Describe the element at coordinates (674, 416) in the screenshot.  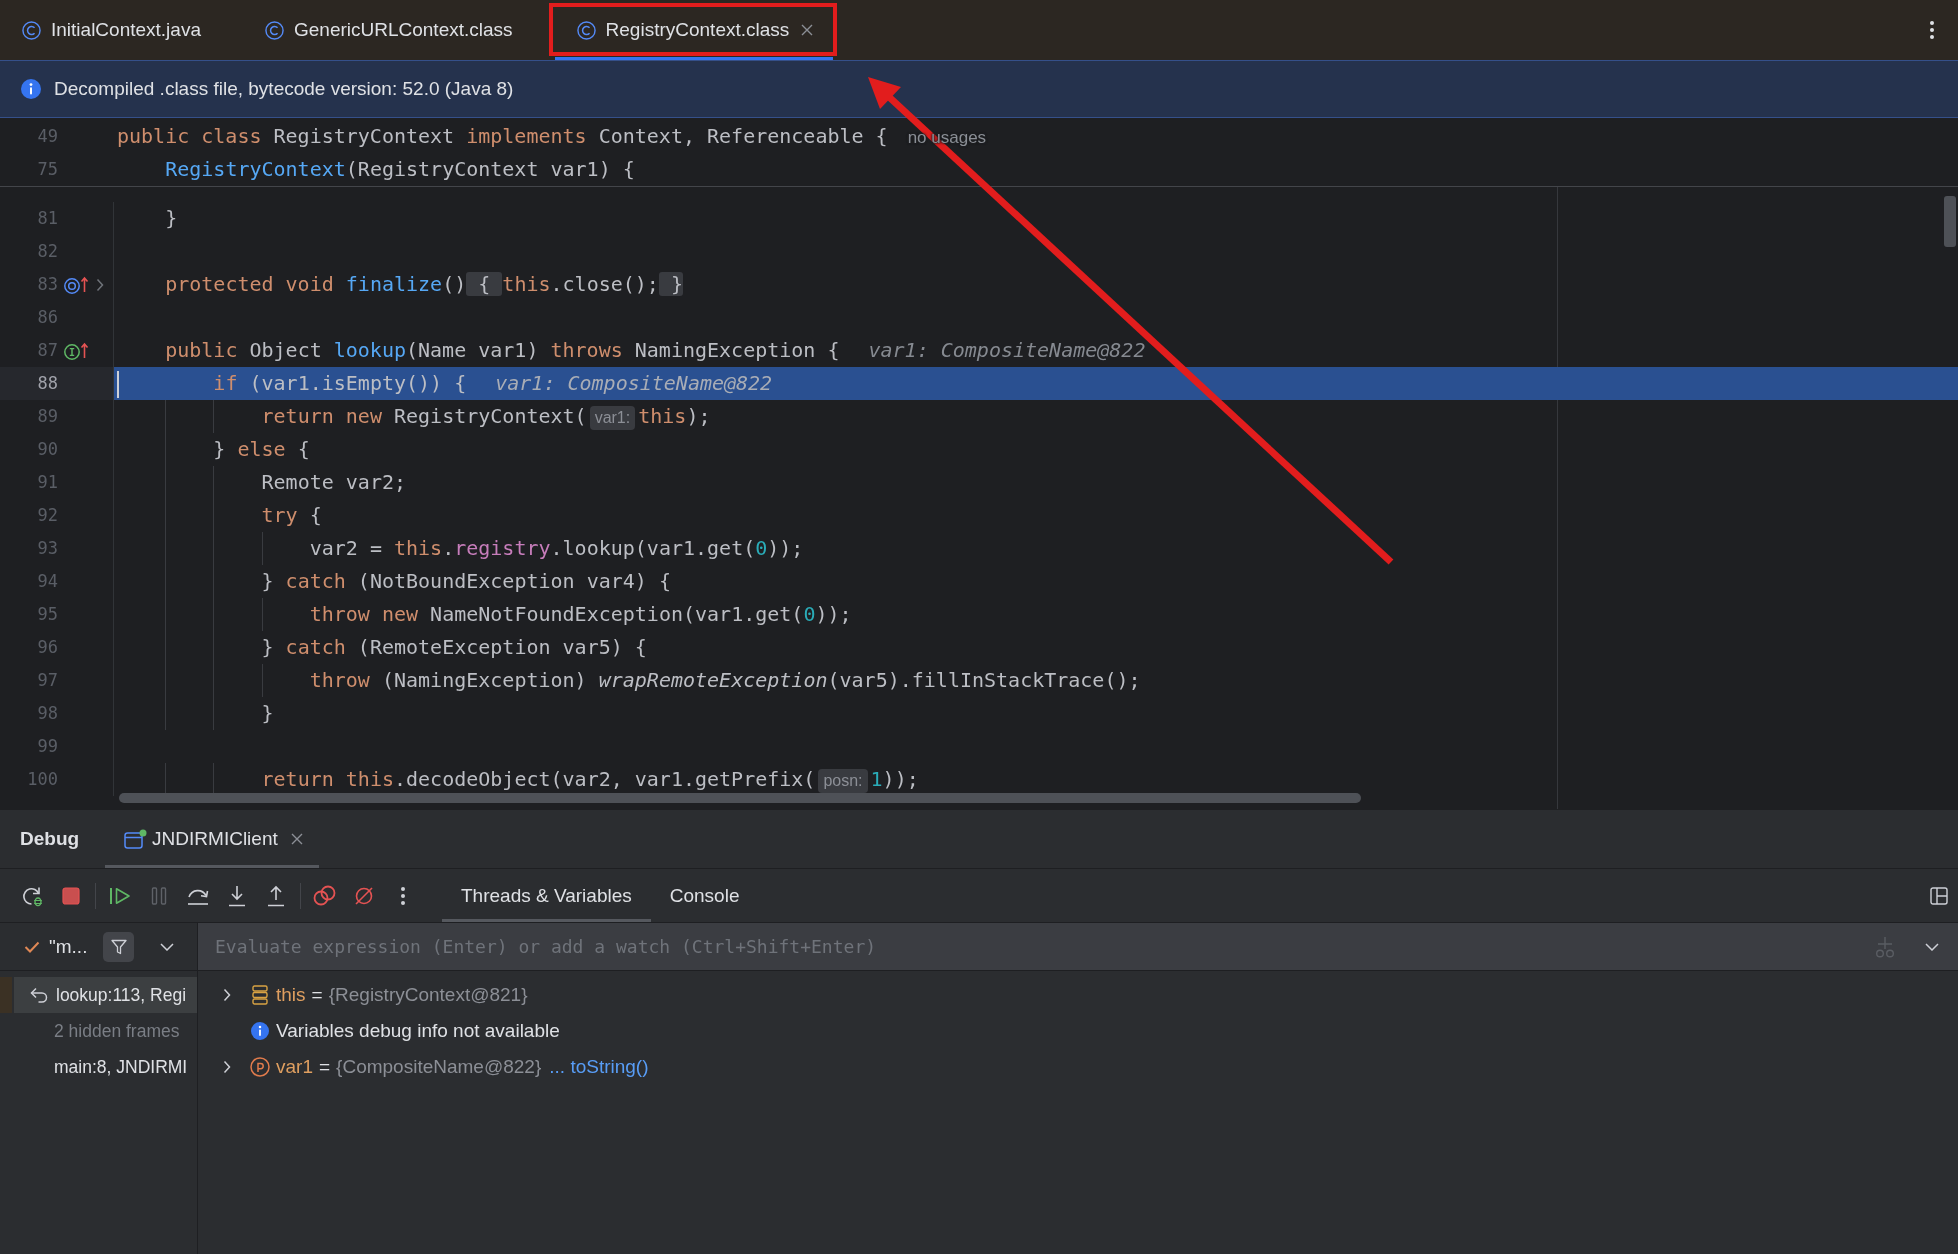
I see `code-text: this);` at that location.